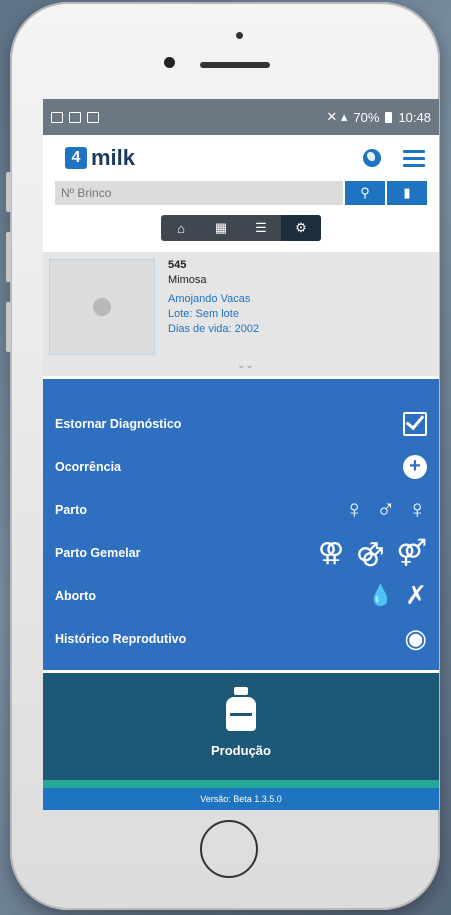  What do you see at coordinates (415, 423) in the screenshot?
I see `checkbox-icon` at bounding box center [415, 423].